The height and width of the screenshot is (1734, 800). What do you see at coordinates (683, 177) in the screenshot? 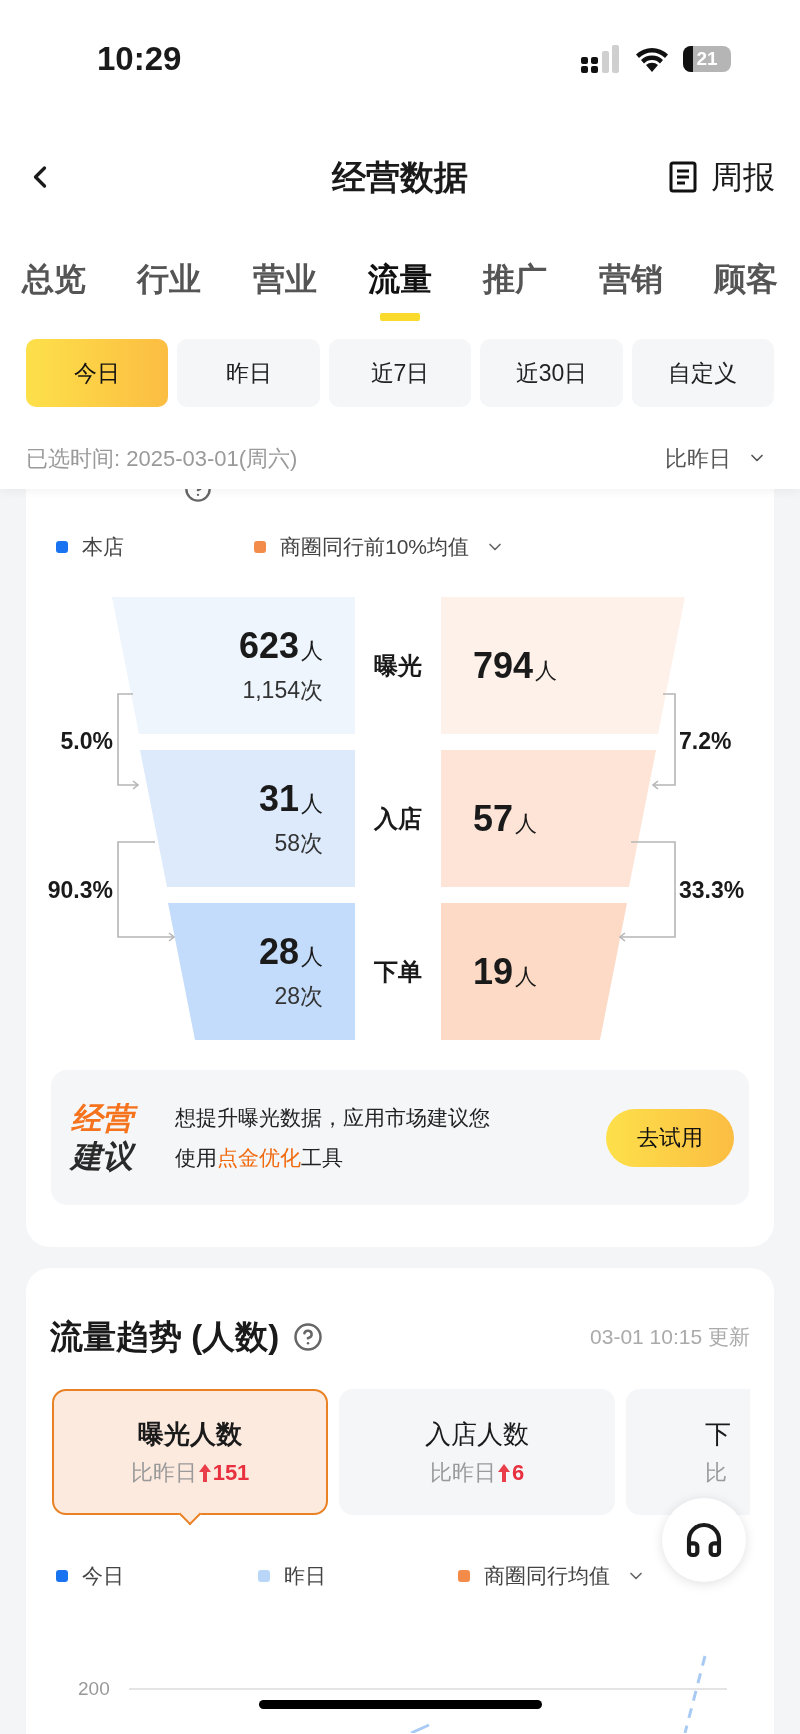
I see `document-icon` at bounding box center [683, 177].